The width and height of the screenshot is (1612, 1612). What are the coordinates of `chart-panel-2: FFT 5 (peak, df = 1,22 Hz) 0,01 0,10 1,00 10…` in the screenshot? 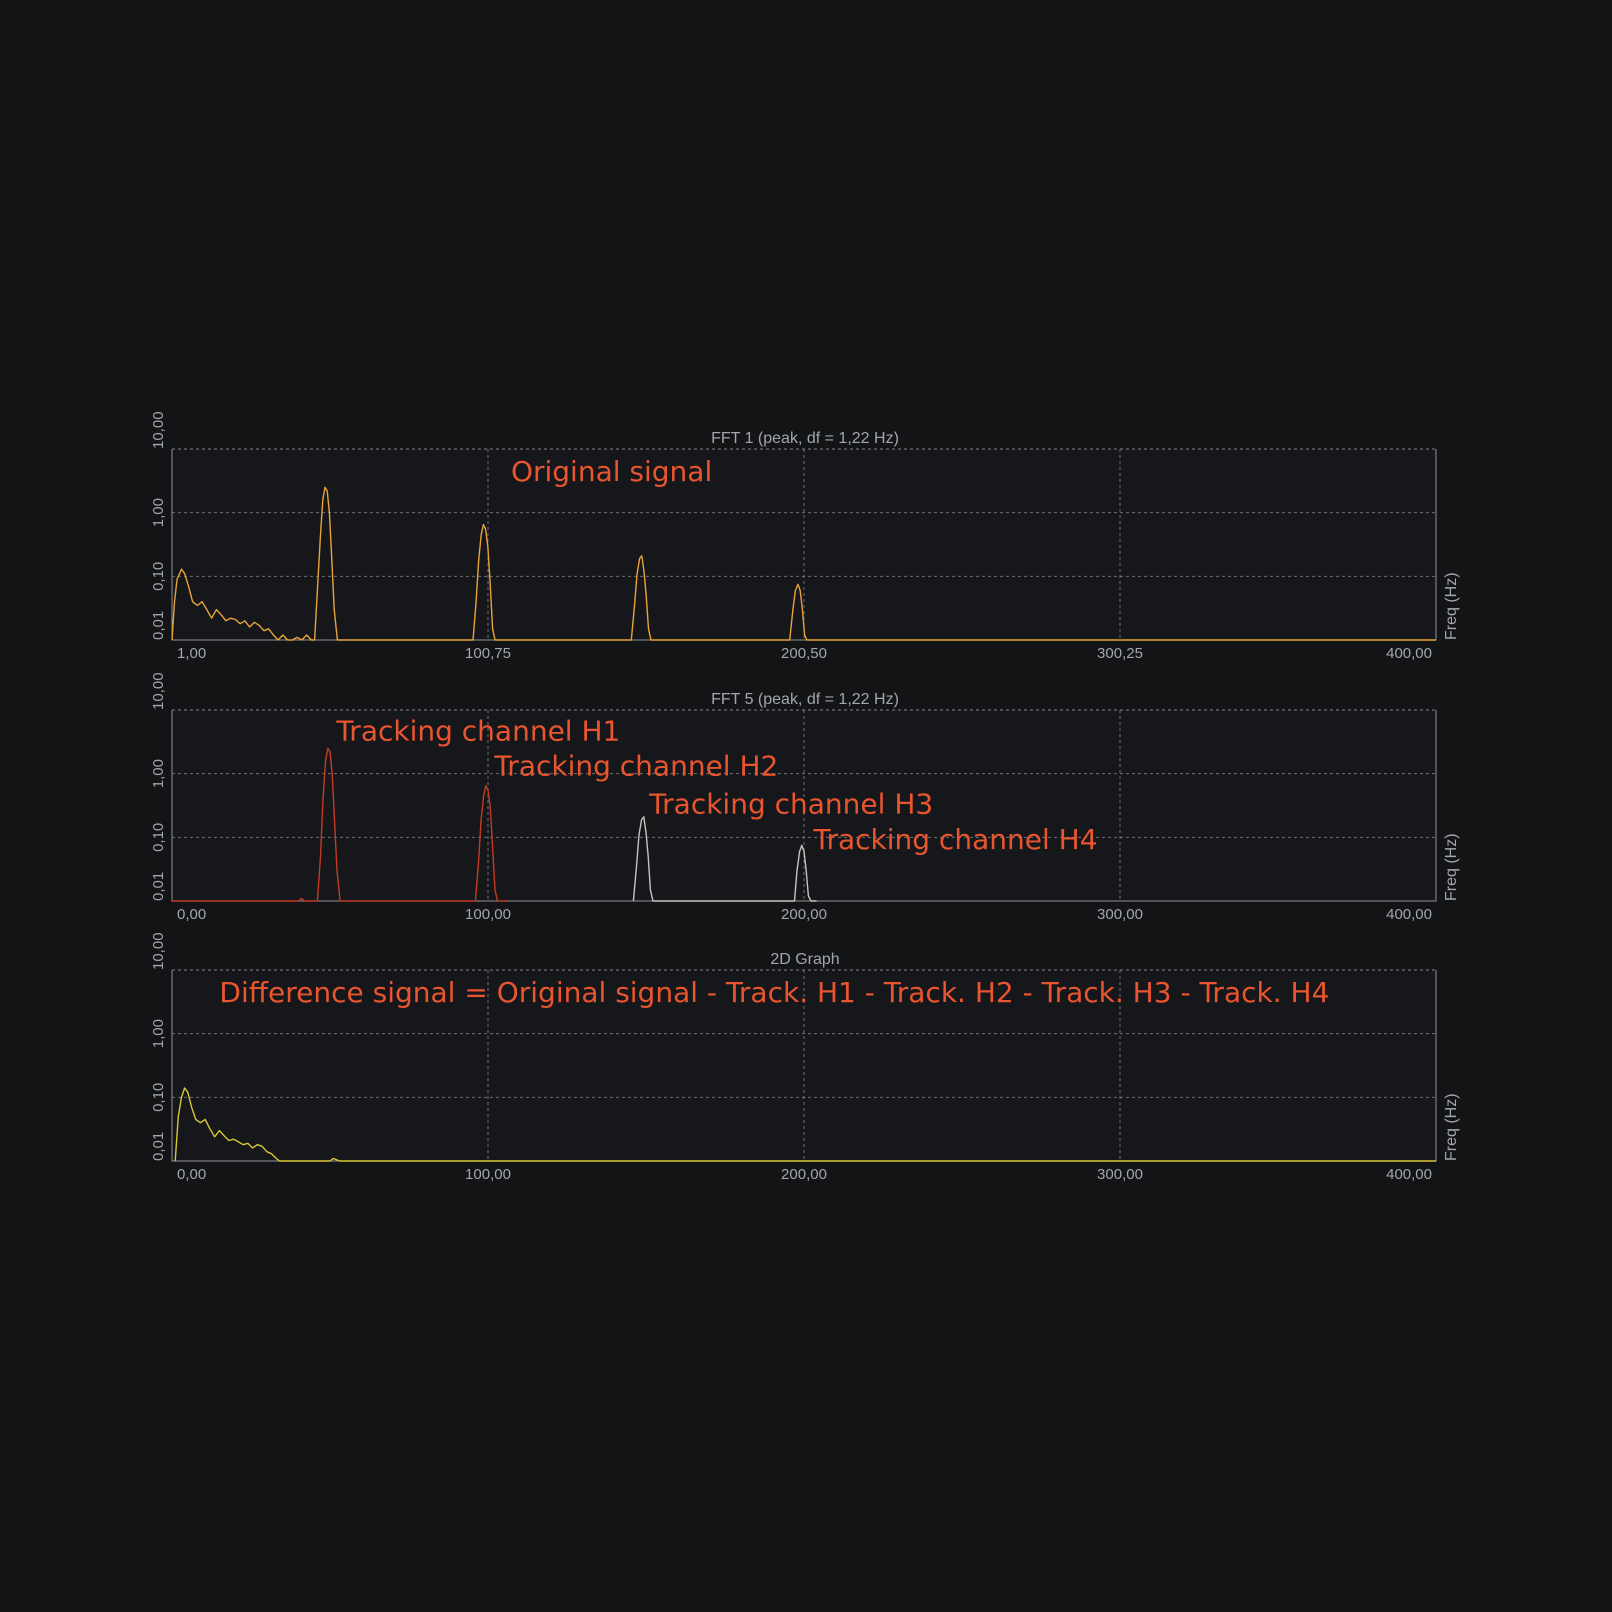 It's located at (805, 797).